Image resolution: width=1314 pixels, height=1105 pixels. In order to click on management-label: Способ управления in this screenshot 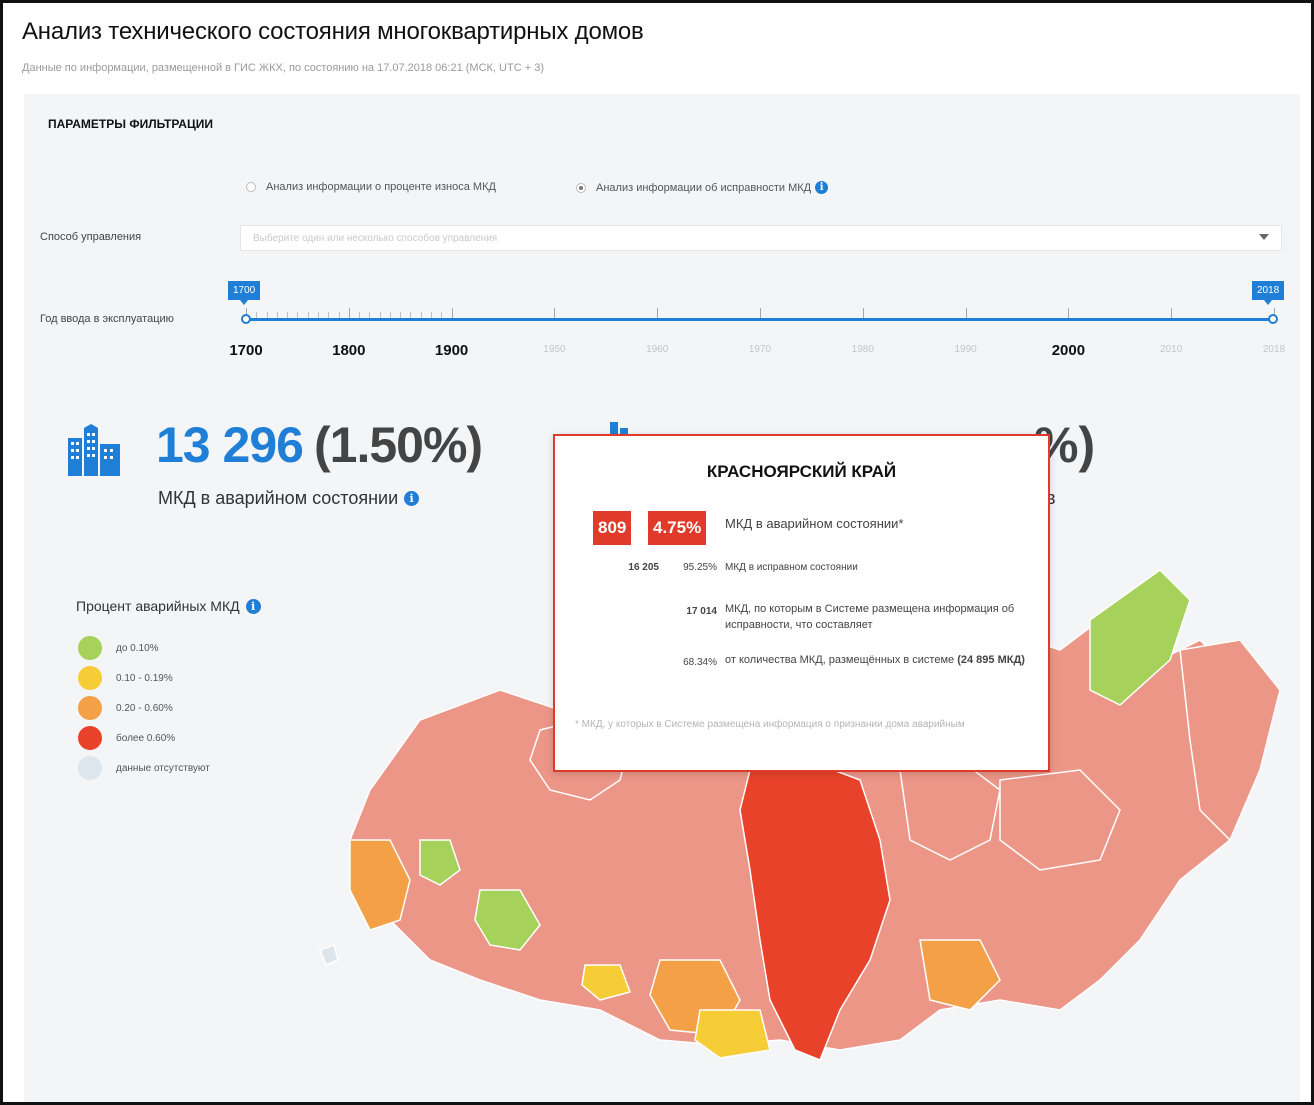, I will do `click(91, 237)`.